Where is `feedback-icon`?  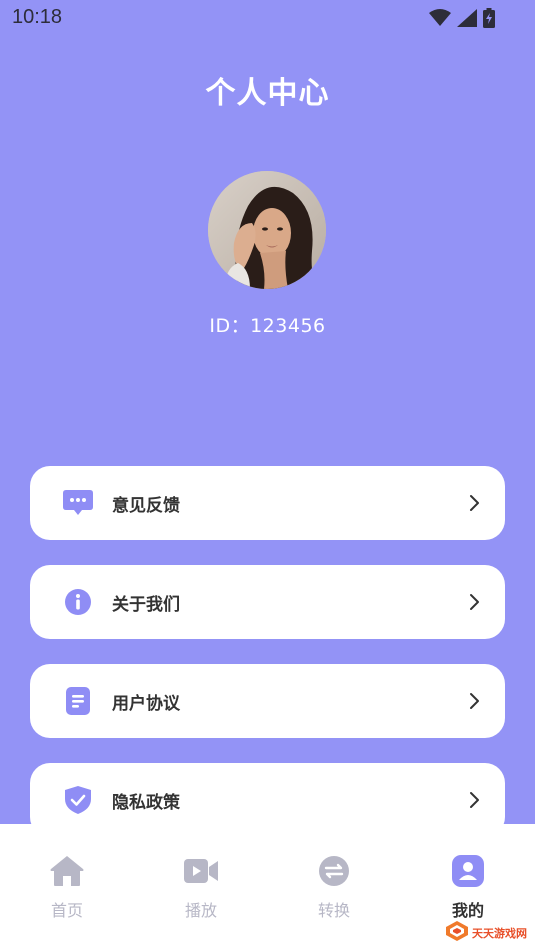
feedback-icon is located at coordinates (78, 503).